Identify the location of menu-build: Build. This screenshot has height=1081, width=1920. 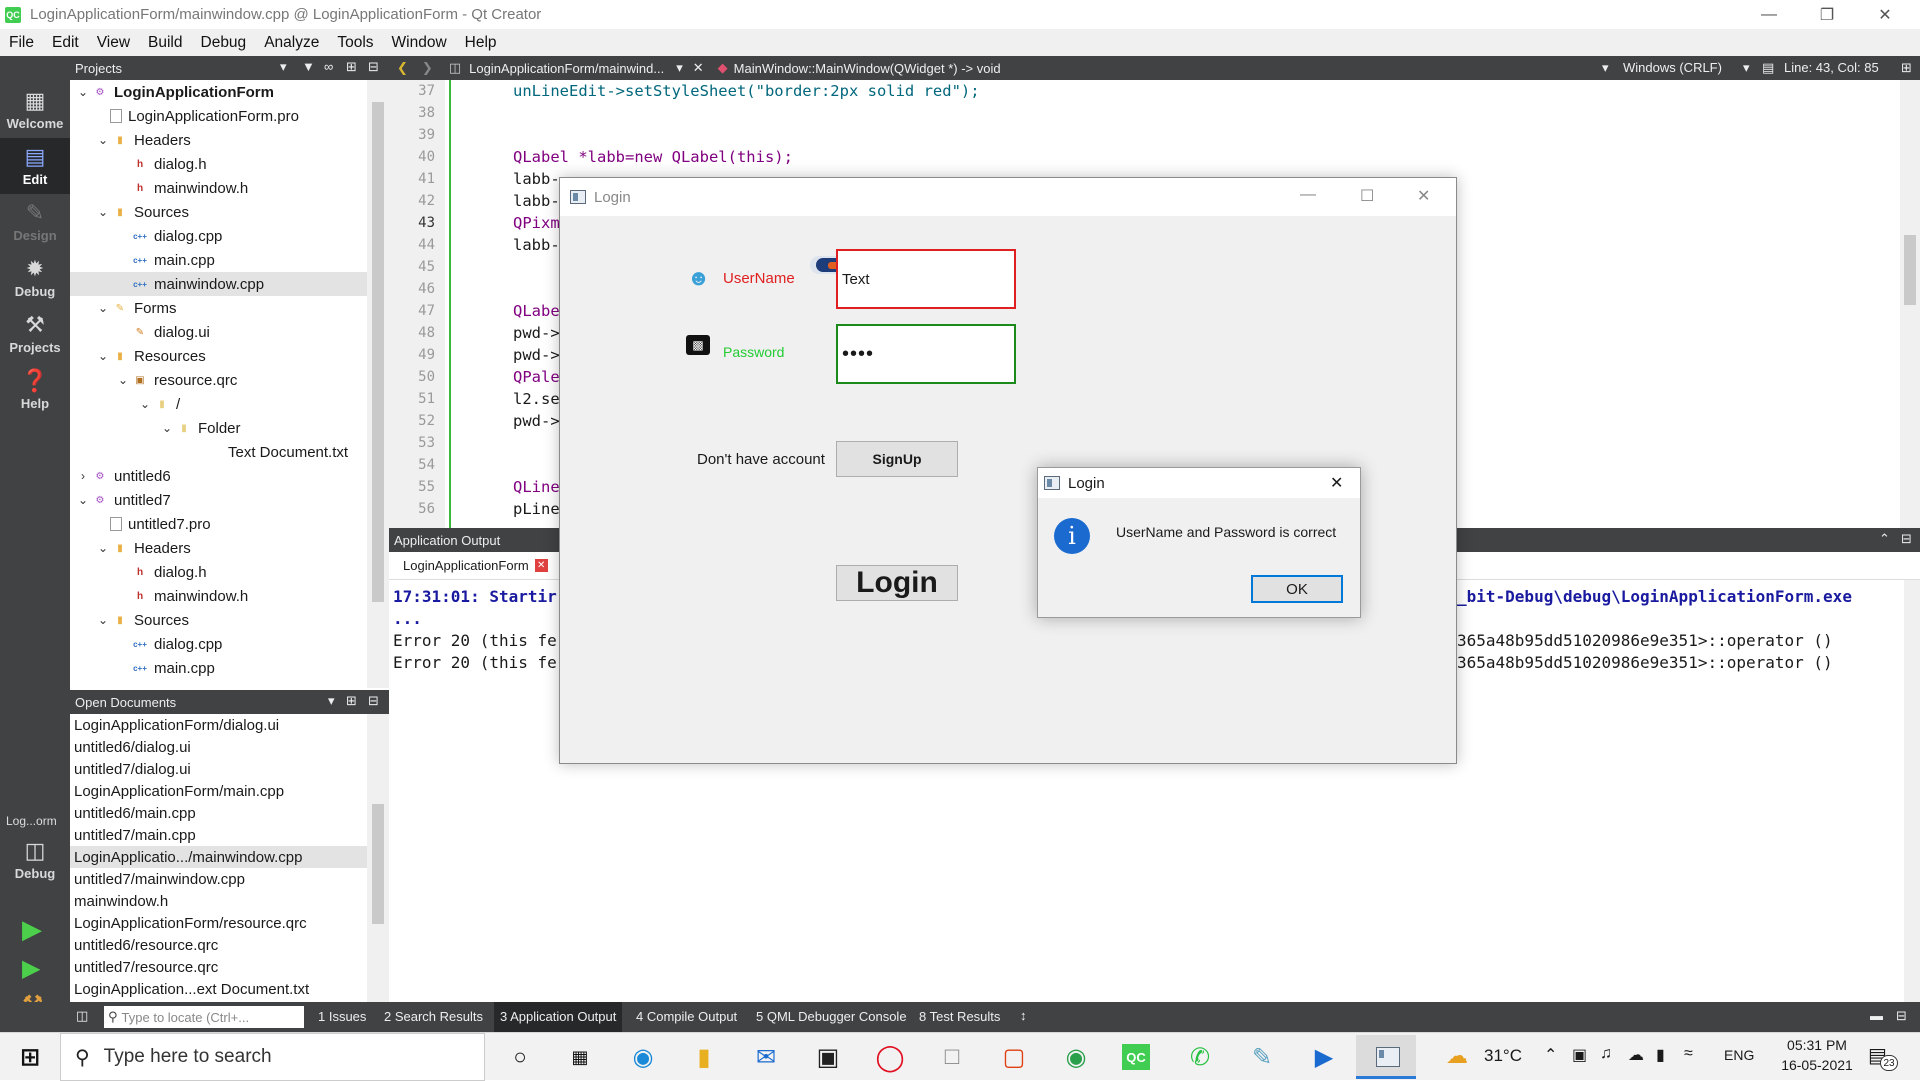
(165, 43).